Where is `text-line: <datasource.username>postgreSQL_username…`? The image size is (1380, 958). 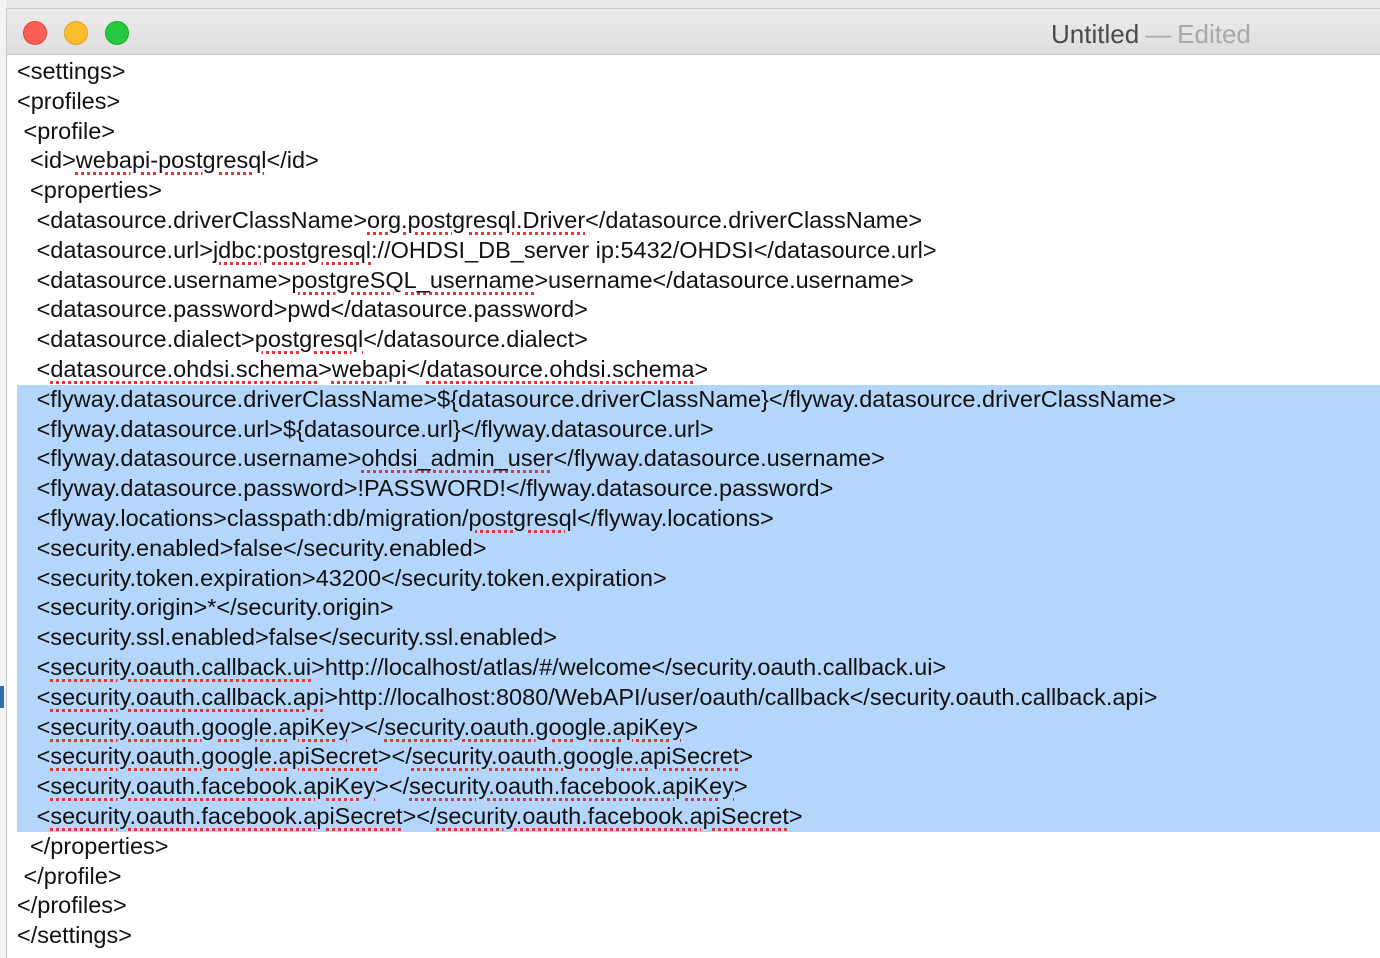 text-line: <datasource.username>postgreSQL_username… is located at coordinates (698, 281).